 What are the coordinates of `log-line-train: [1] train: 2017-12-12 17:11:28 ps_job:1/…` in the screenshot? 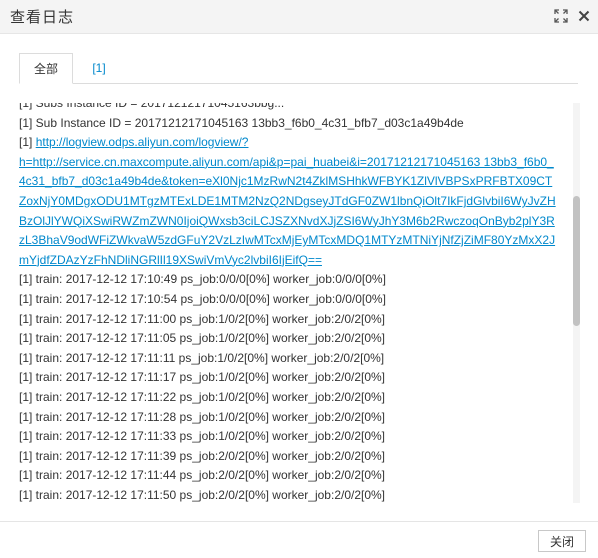 It's located at (202, 416).